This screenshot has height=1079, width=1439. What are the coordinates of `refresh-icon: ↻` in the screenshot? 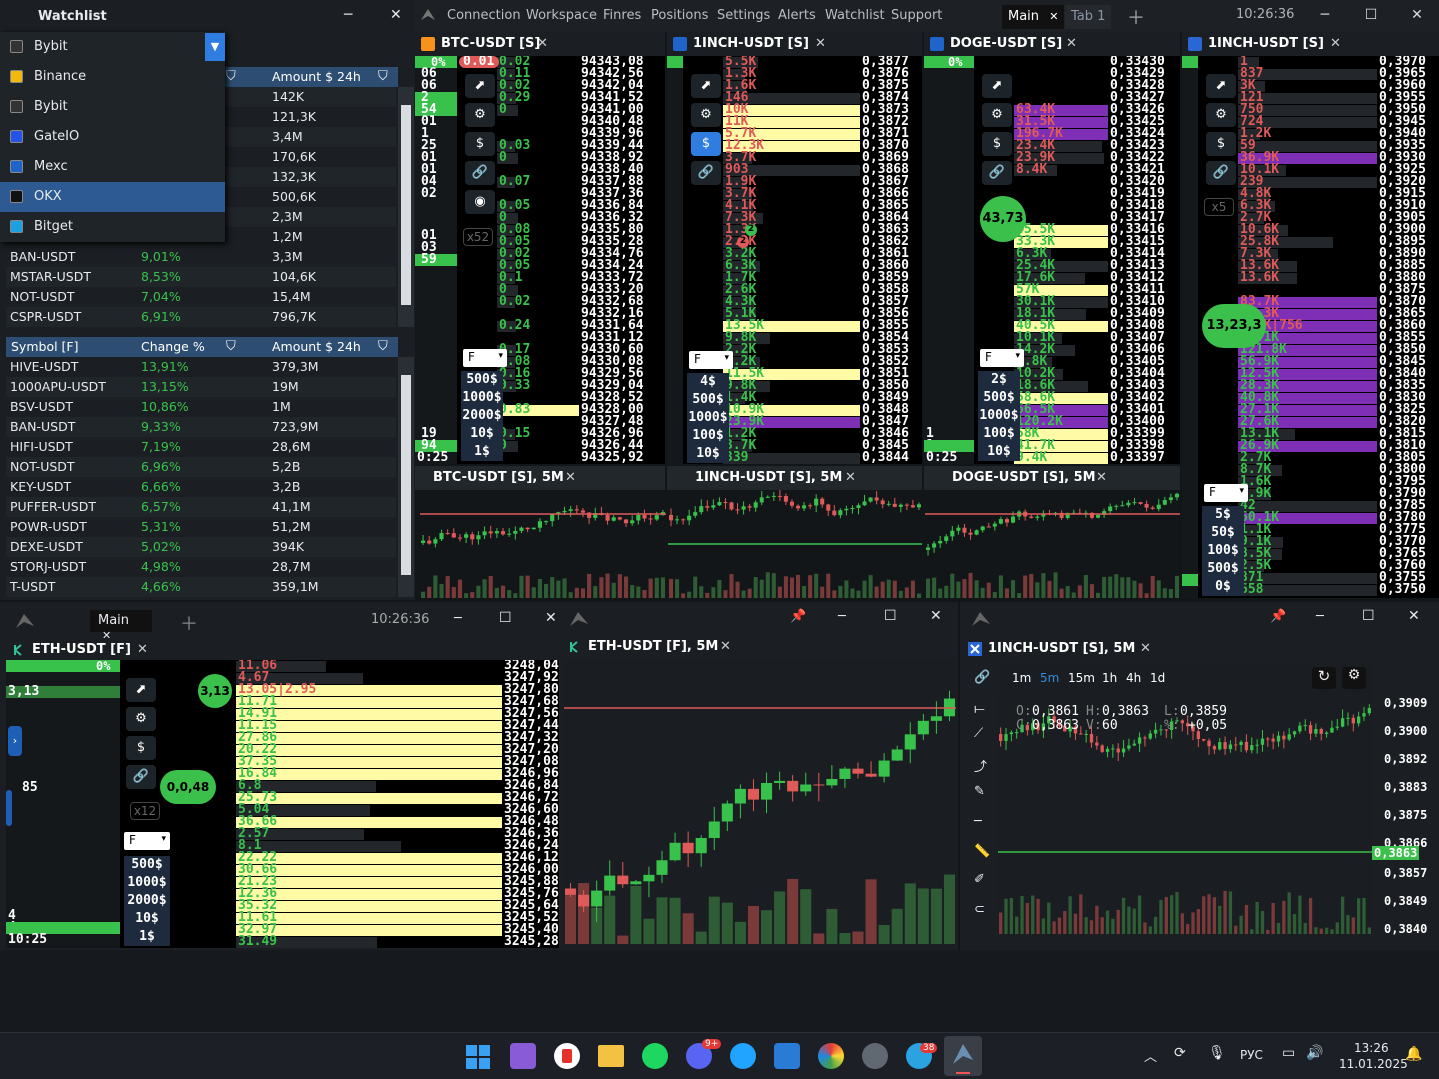 It's located at (1324, 678).